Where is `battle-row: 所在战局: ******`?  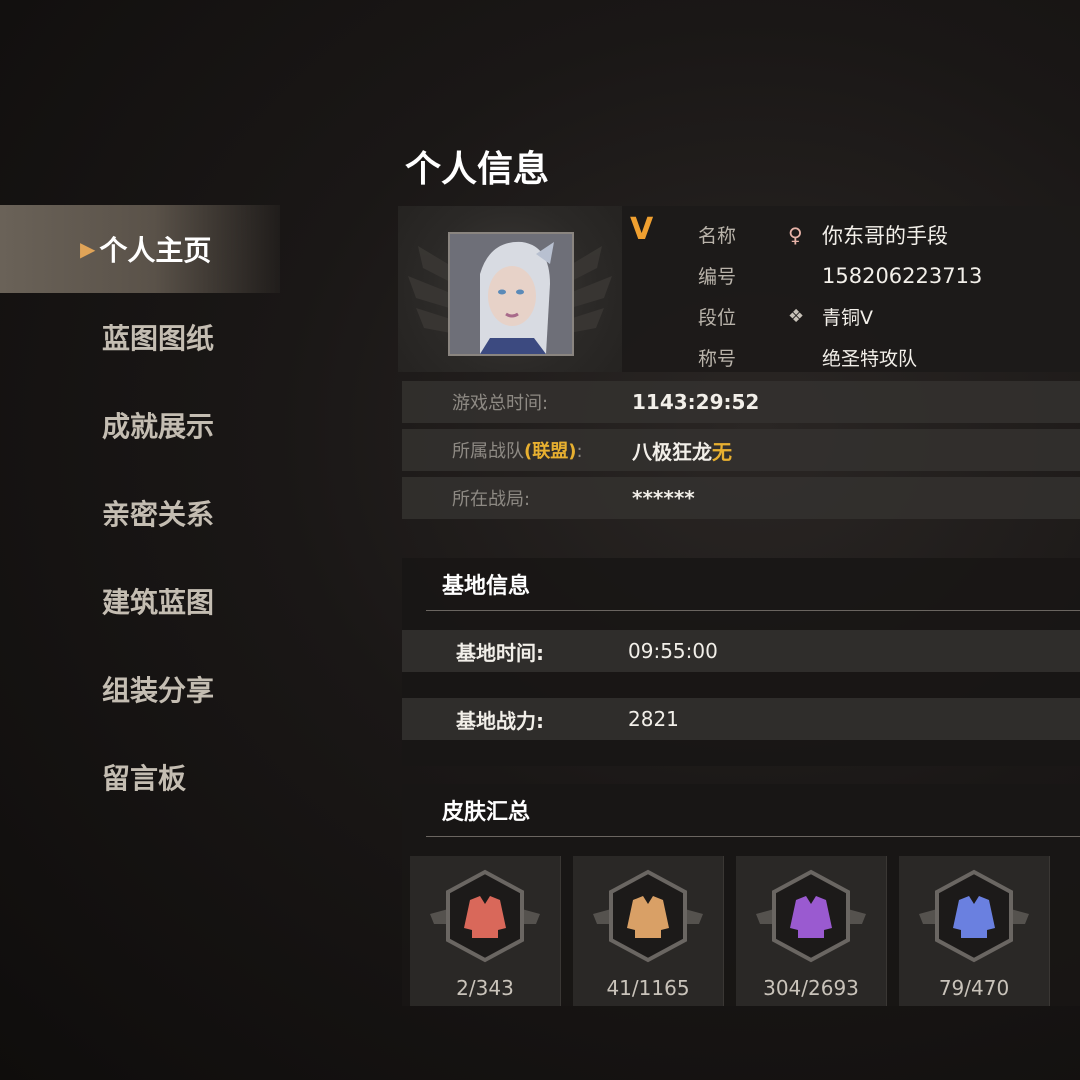 battle-row: 所在战局: ****** is located at coordinates (741, 498).